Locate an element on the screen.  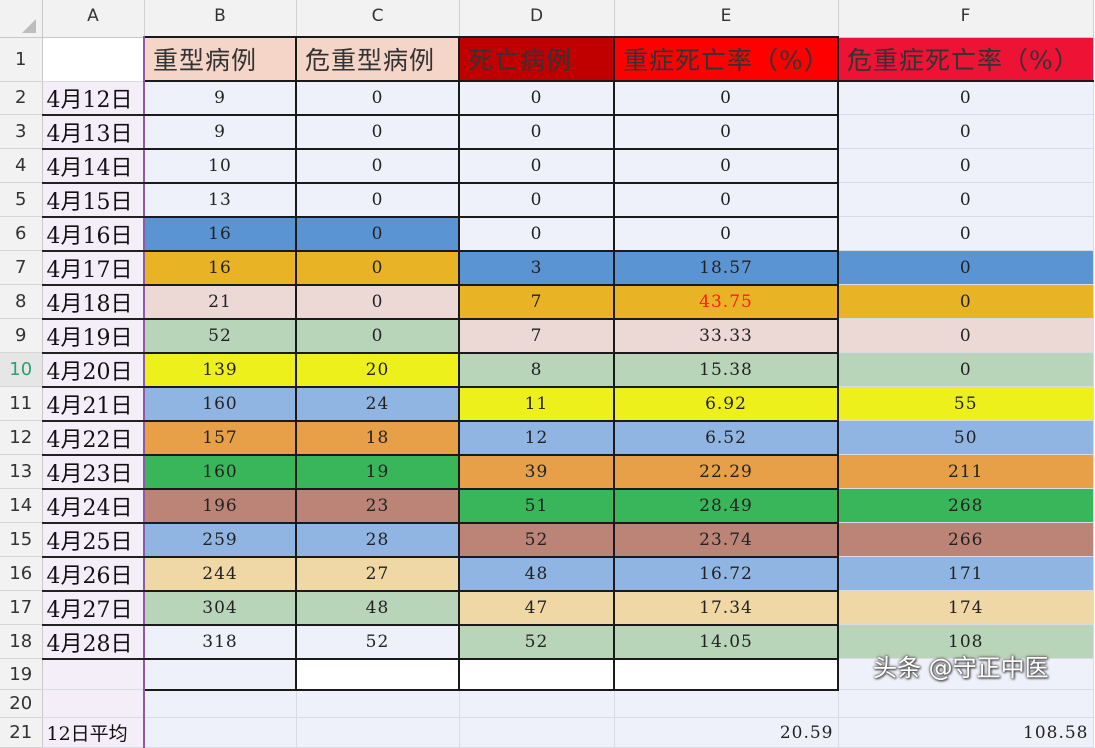
data-cell-f: 268 is located at coordinates (966, 505).